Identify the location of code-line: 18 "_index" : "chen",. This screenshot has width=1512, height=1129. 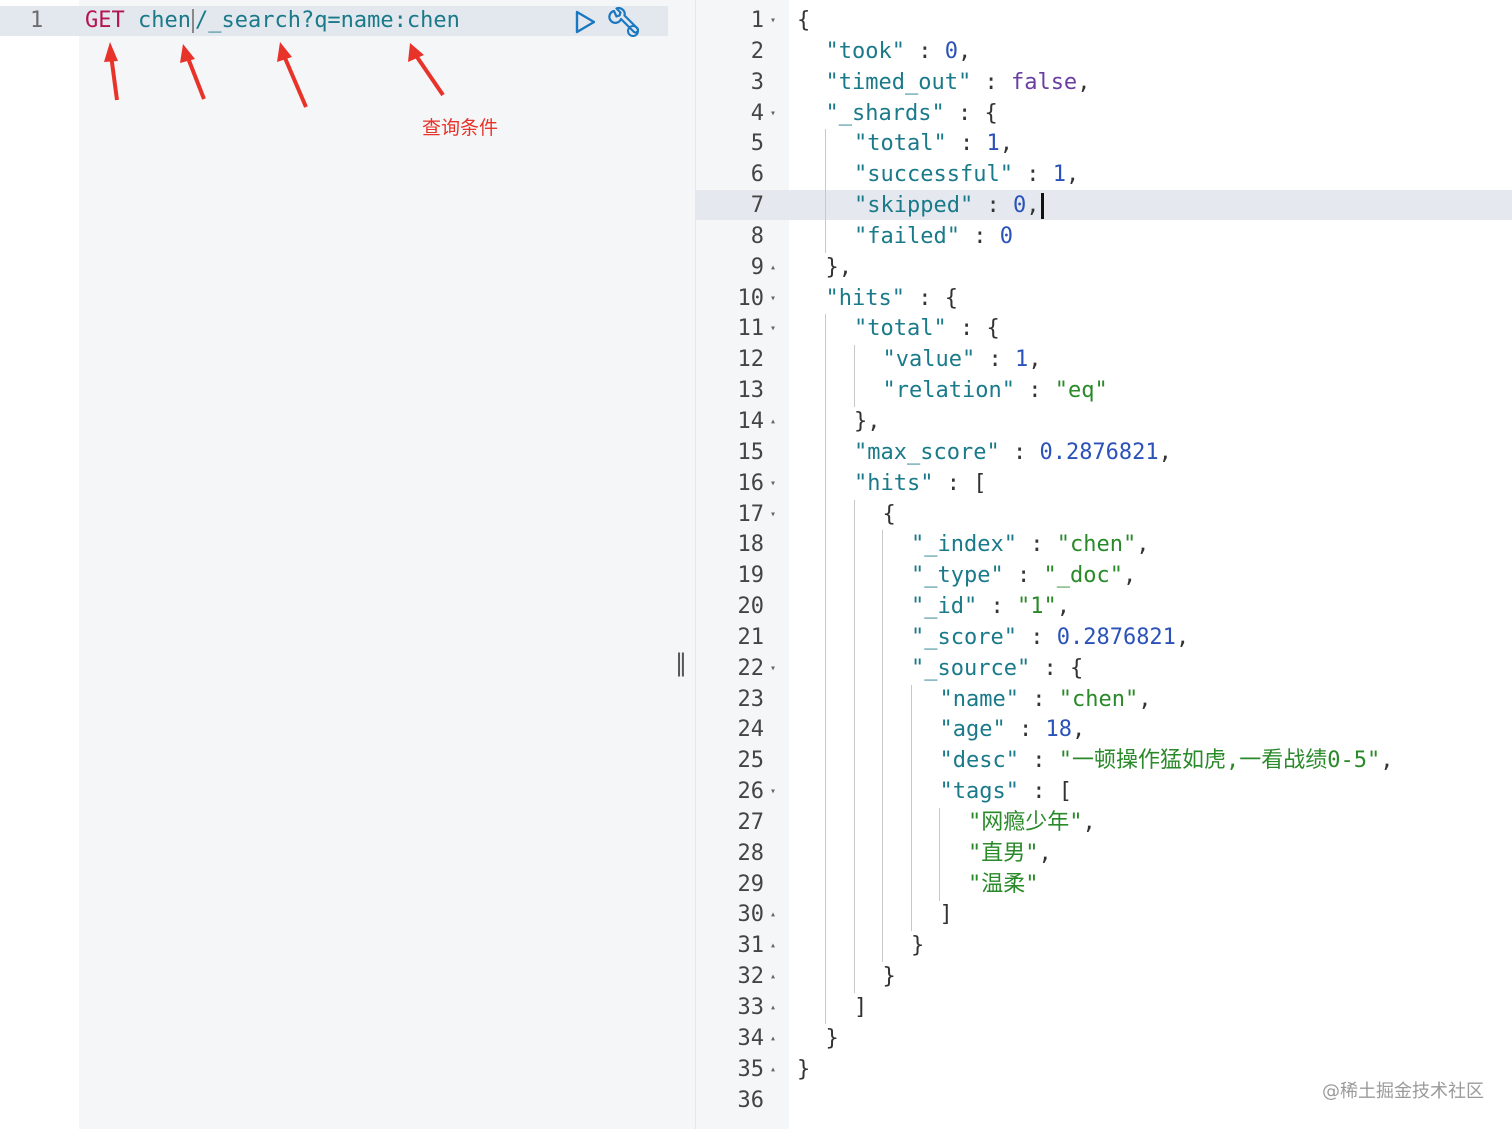
(1104, 546).